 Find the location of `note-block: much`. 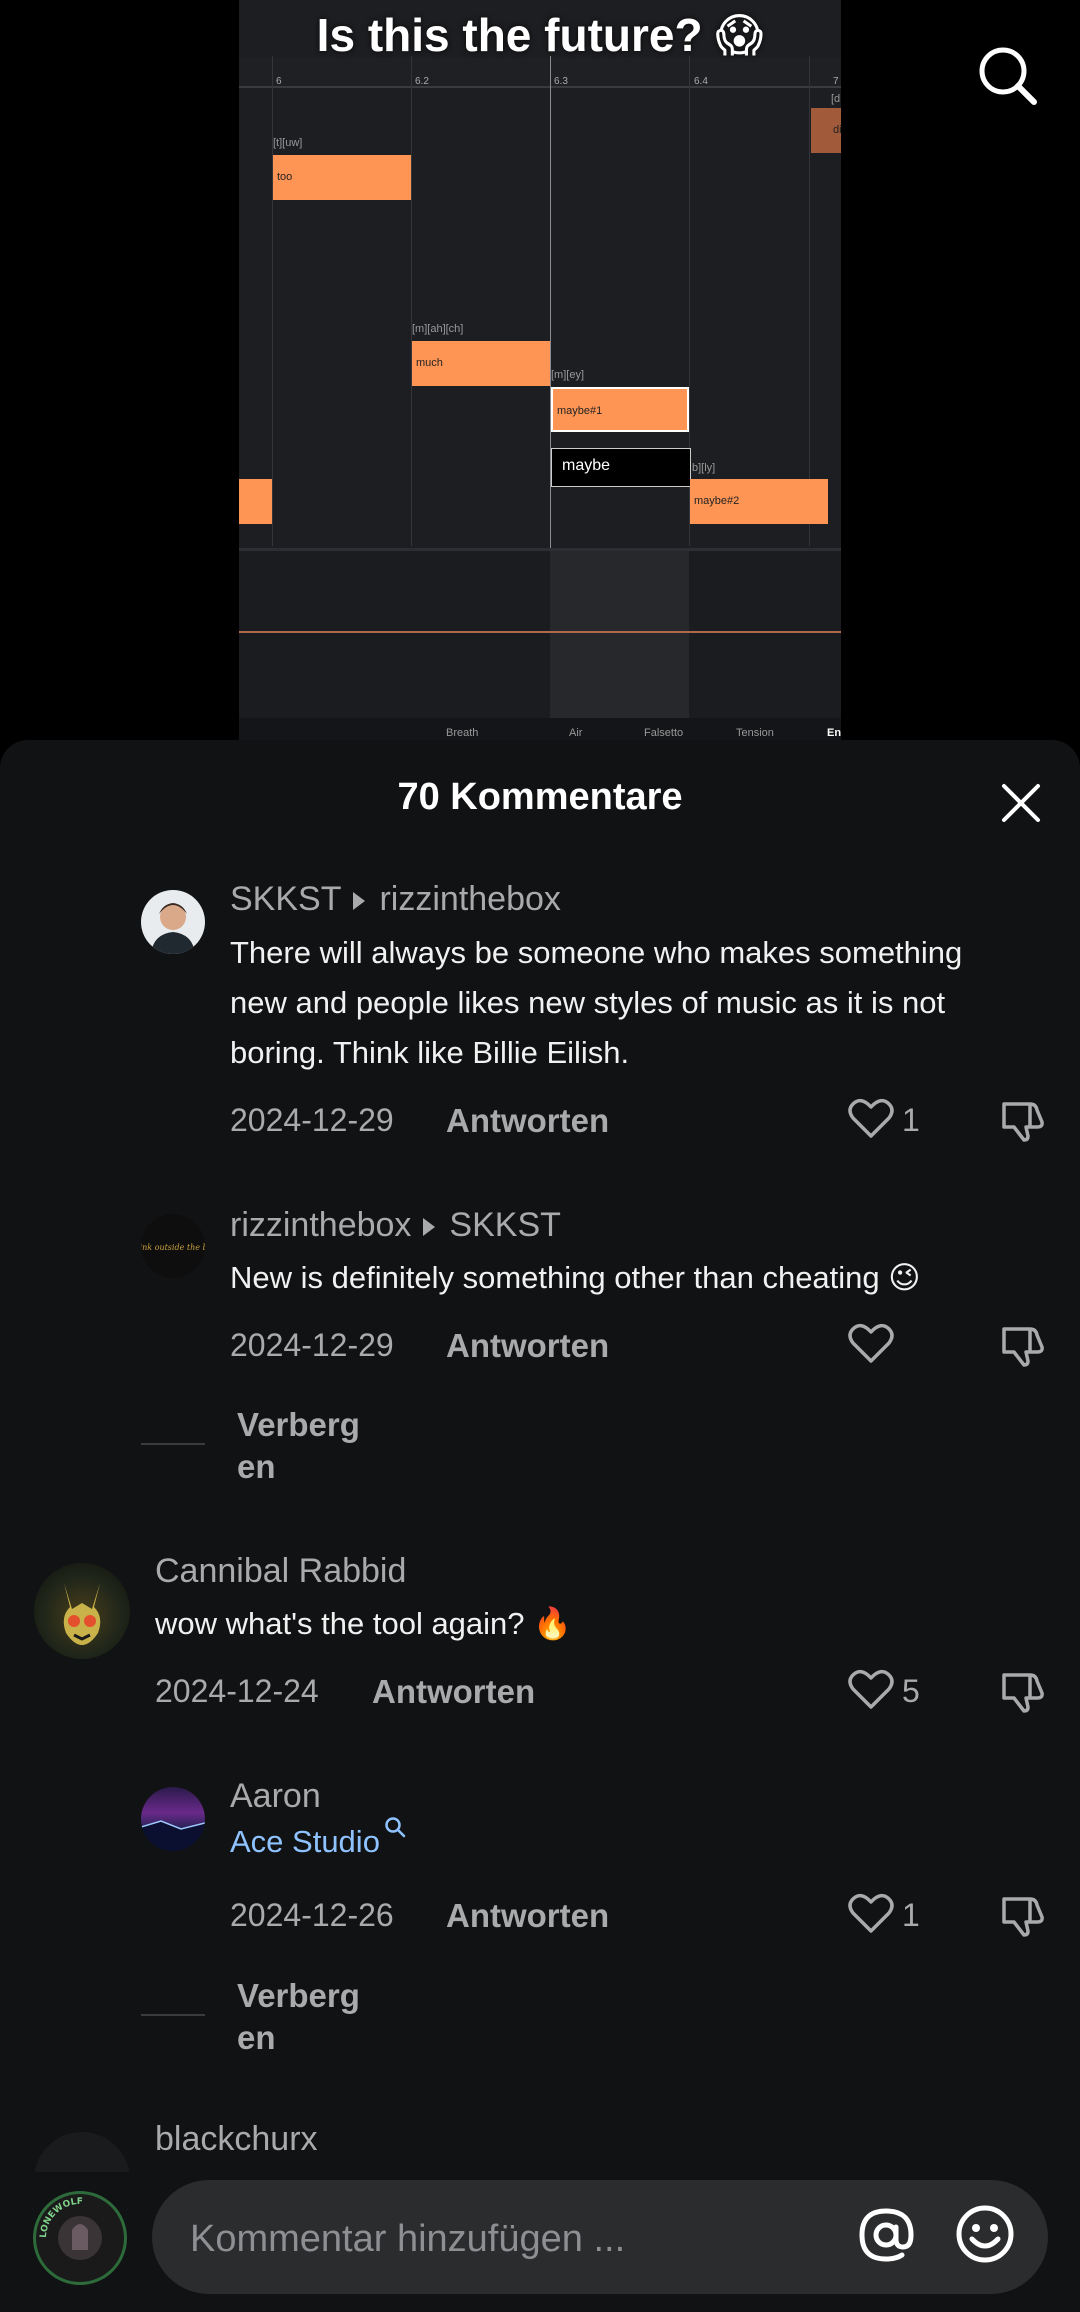

note-block: much is located at coordinates (481, 363).